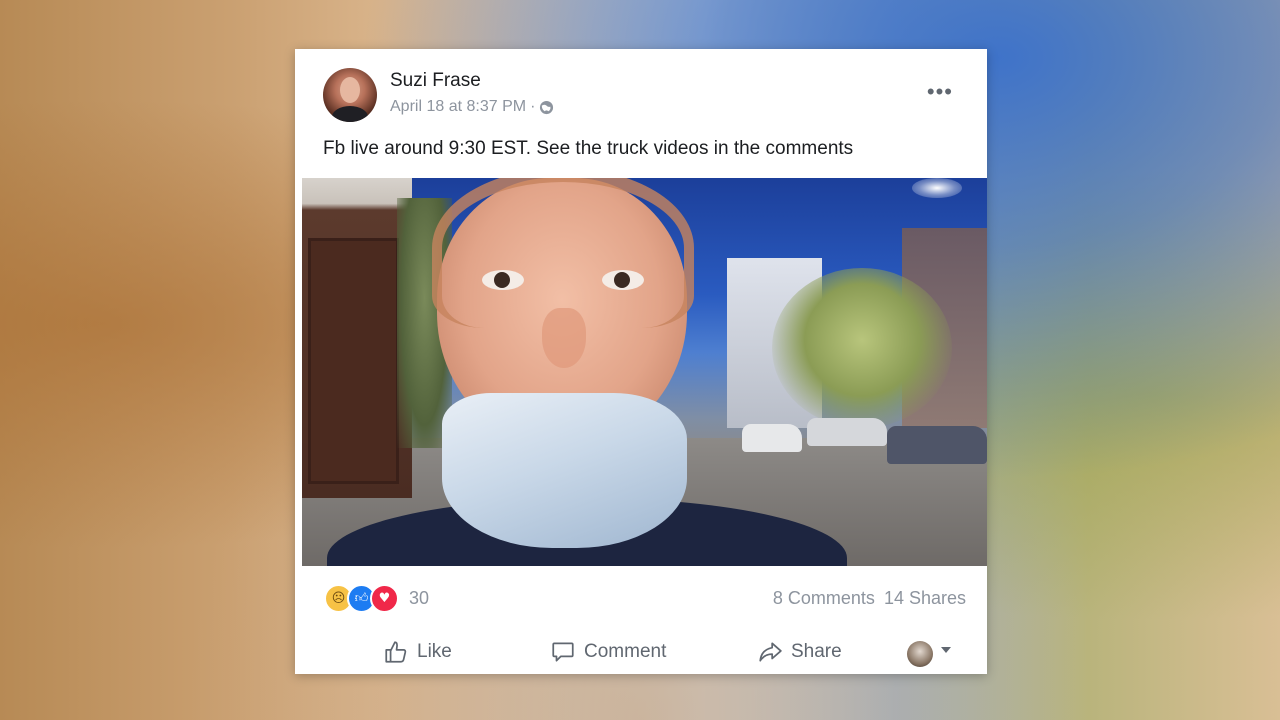 Image resolution: width=1280 pixels, height=720 pixels. What do you see at coordinates (925, 598) in the screenshot?
I see `shares-count-link: 14 Shares` at bounding box center [925, 598].